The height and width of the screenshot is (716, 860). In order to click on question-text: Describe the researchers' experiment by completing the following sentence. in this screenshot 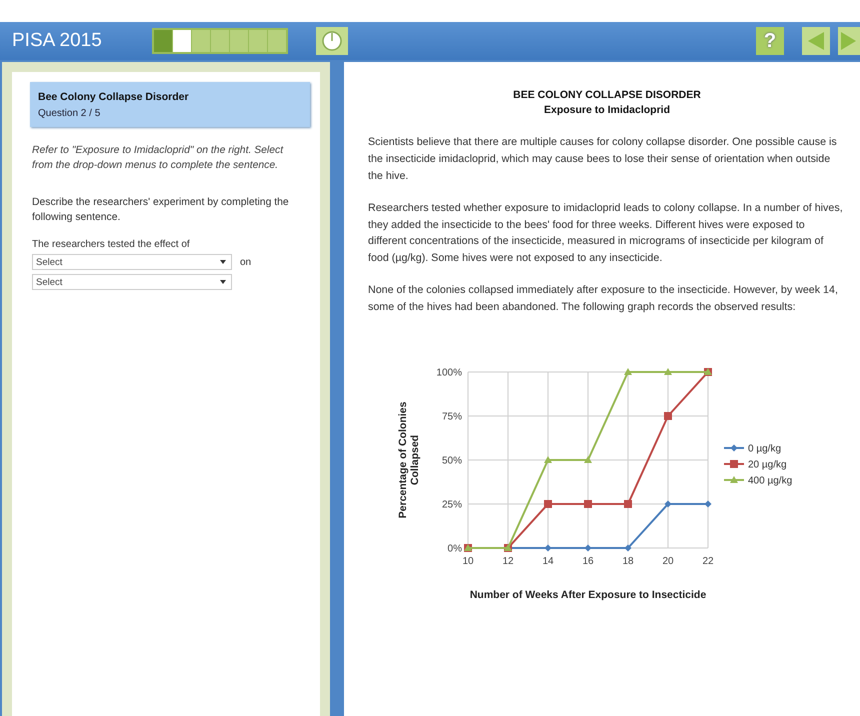, I will do `click(161, 211)`.